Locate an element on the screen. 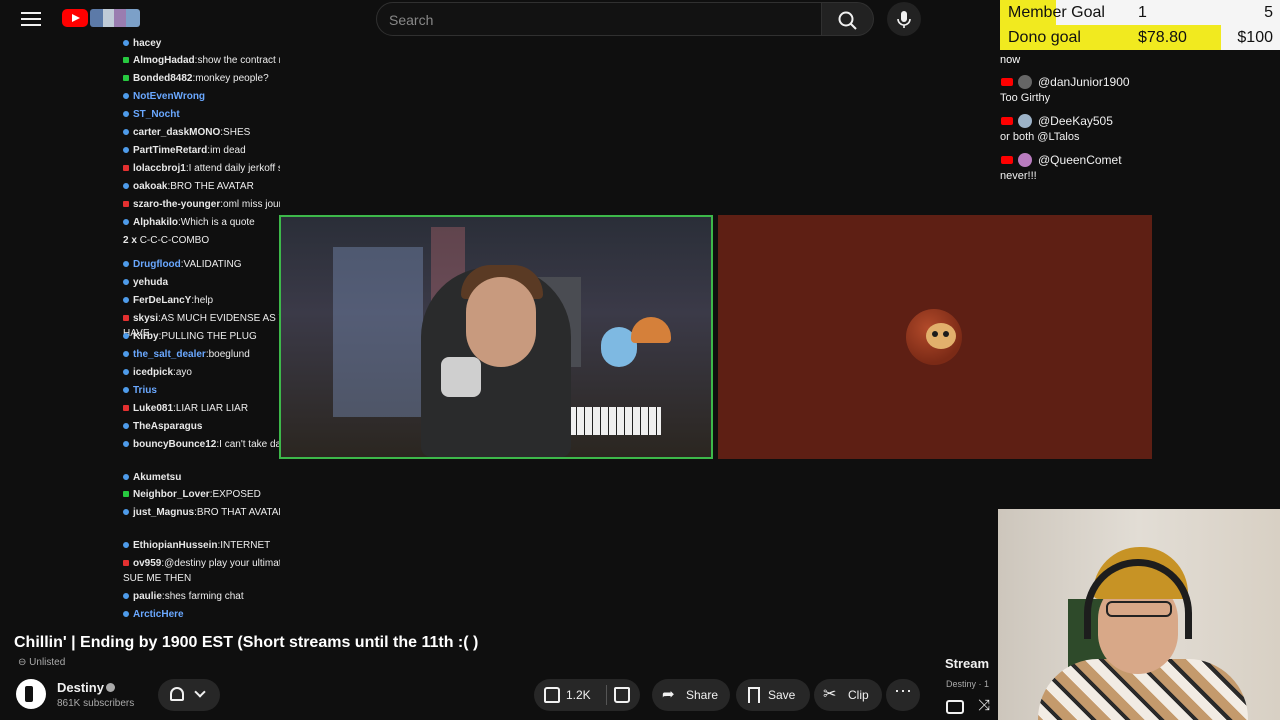 The width and height of the screenshot is (1280, 720). chat-message: EthiopianHussein:INTERNET is located at coordinates (201, 545).